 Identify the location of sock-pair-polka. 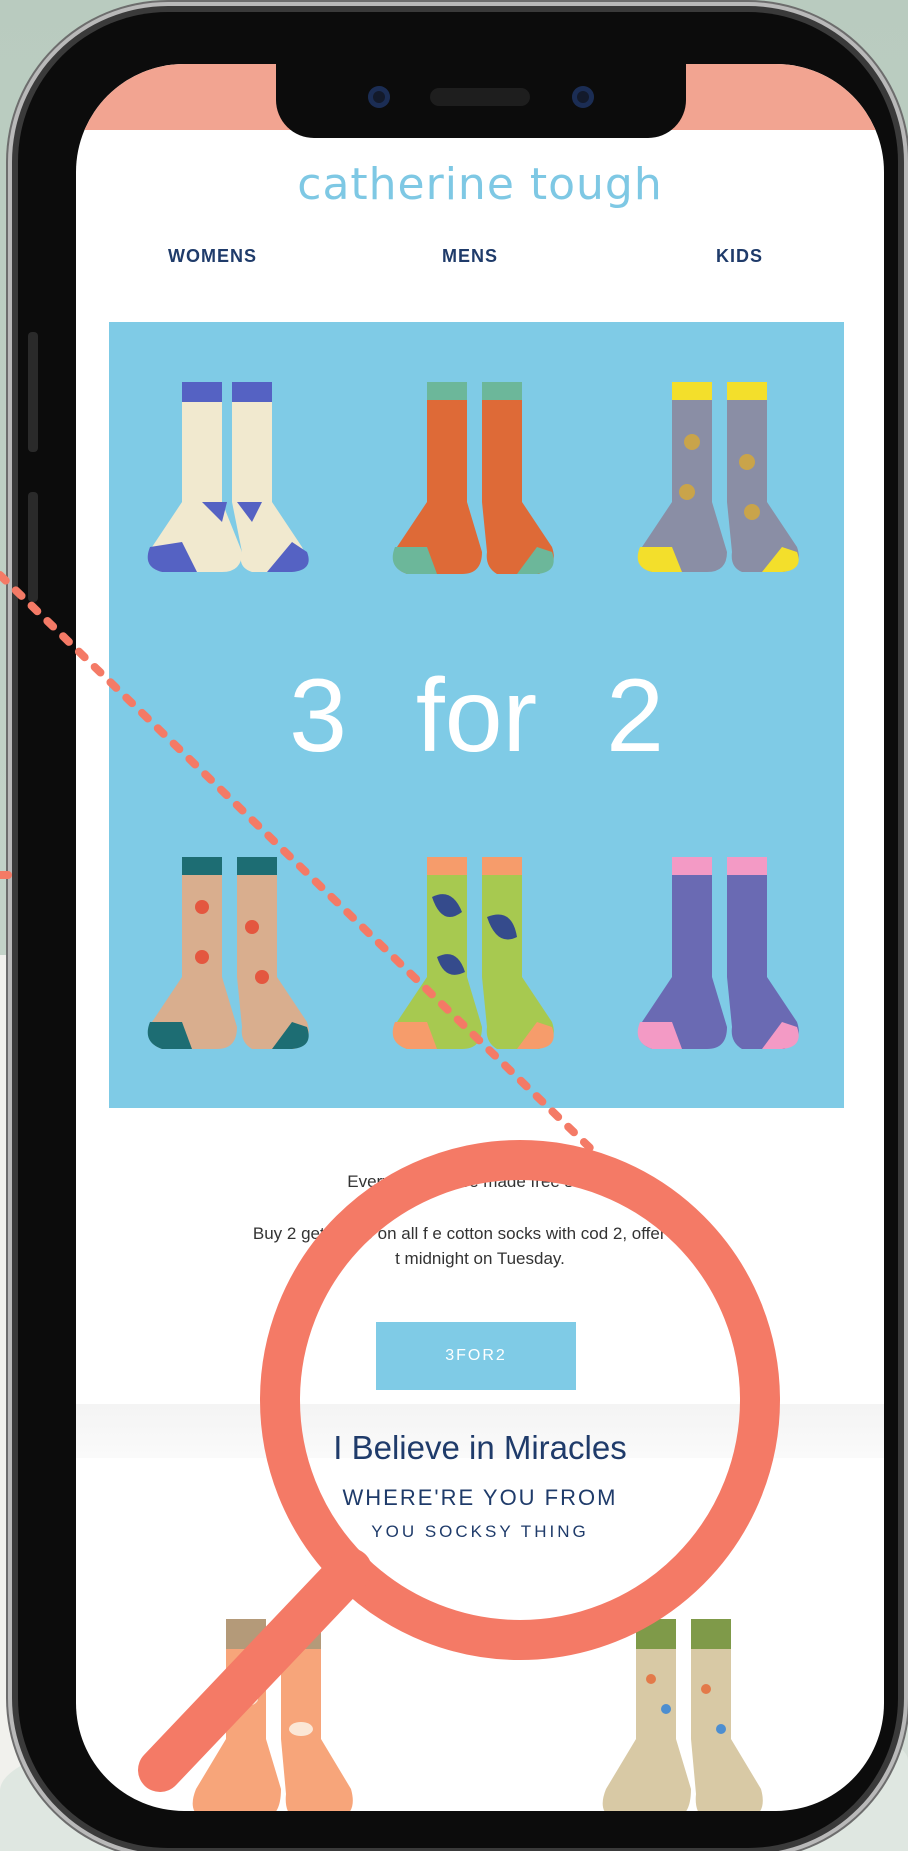
(228, 477).